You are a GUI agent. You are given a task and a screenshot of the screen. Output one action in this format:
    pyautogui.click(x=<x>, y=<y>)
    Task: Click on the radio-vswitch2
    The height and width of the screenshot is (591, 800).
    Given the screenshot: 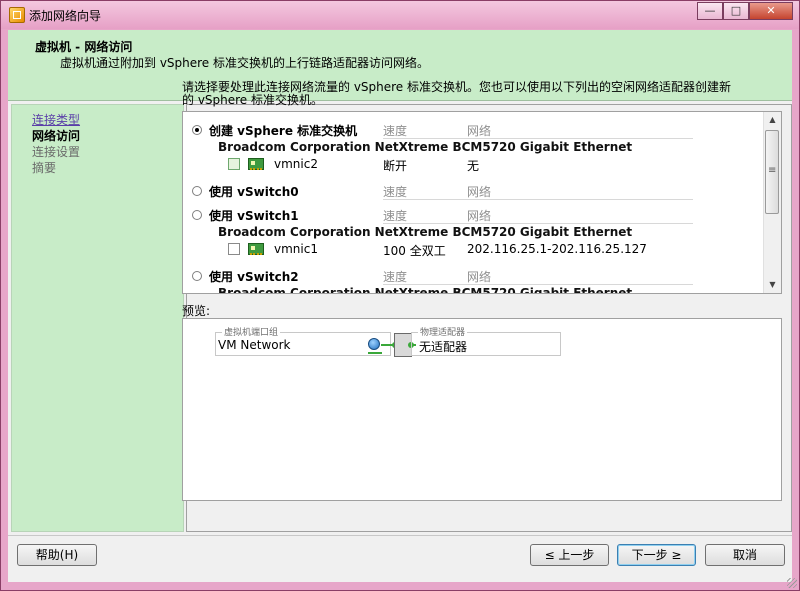 What is the action you would take?
    pyautogui.click(x=197, y=276)
    